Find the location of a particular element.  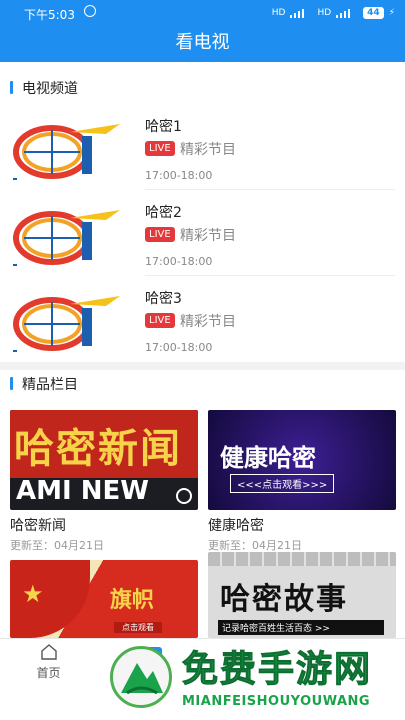

channel-name: 哈密1 is located at coordinates (163, 127).